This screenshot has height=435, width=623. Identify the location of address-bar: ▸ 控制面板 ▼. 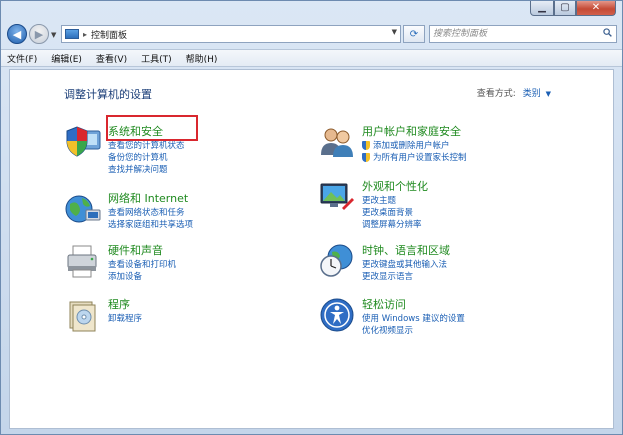
(231, 34).